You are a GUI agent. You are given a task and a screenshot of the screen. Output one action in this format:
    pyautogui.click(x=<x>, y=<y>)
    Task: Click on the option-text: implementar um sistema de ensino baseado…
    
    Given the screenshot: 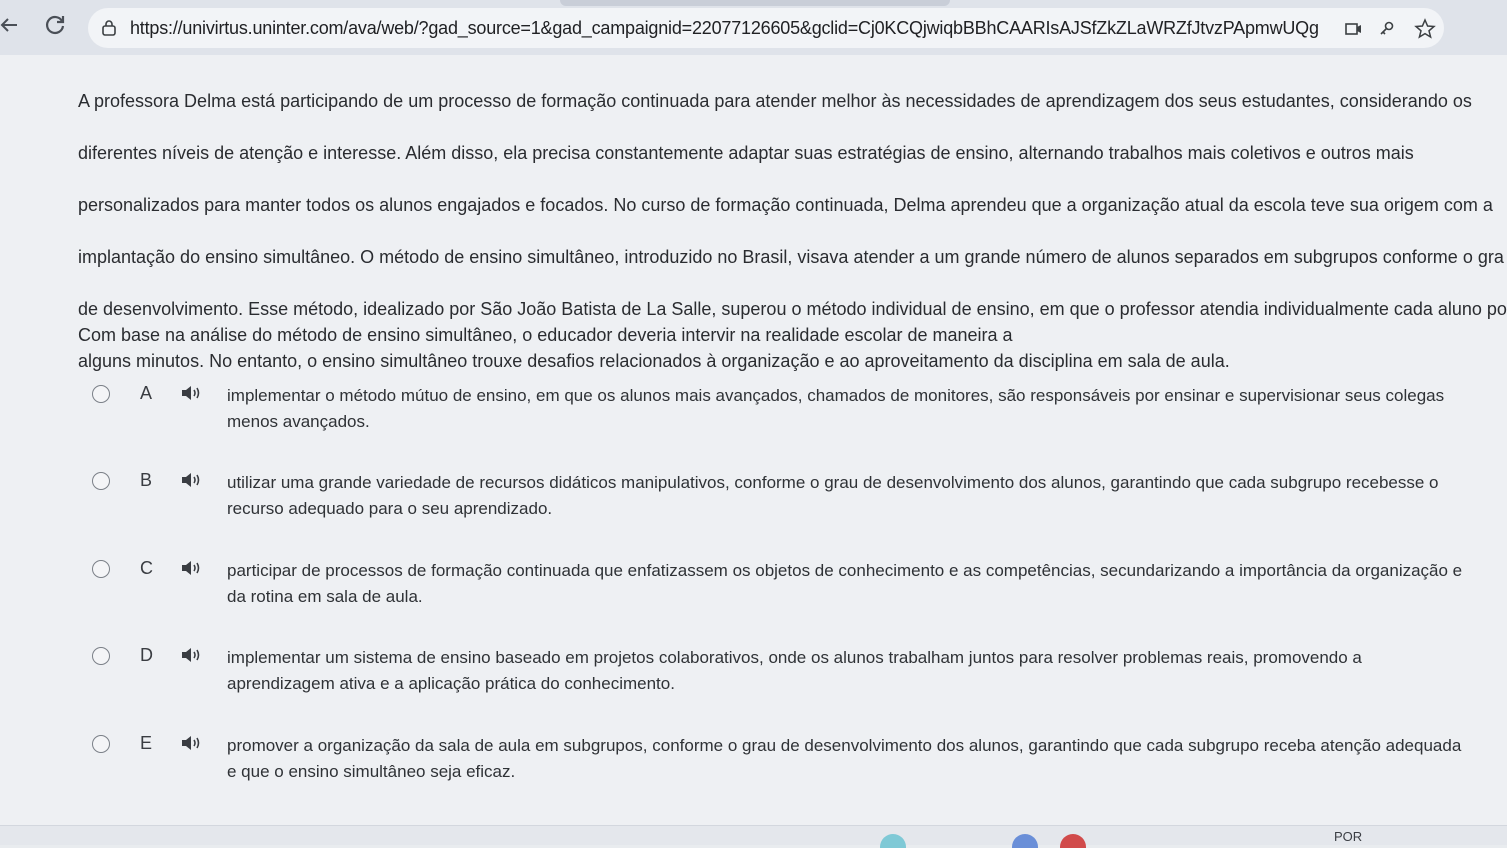 What is the action you would take?
    pyautogui.click(x=867, y=671)
    